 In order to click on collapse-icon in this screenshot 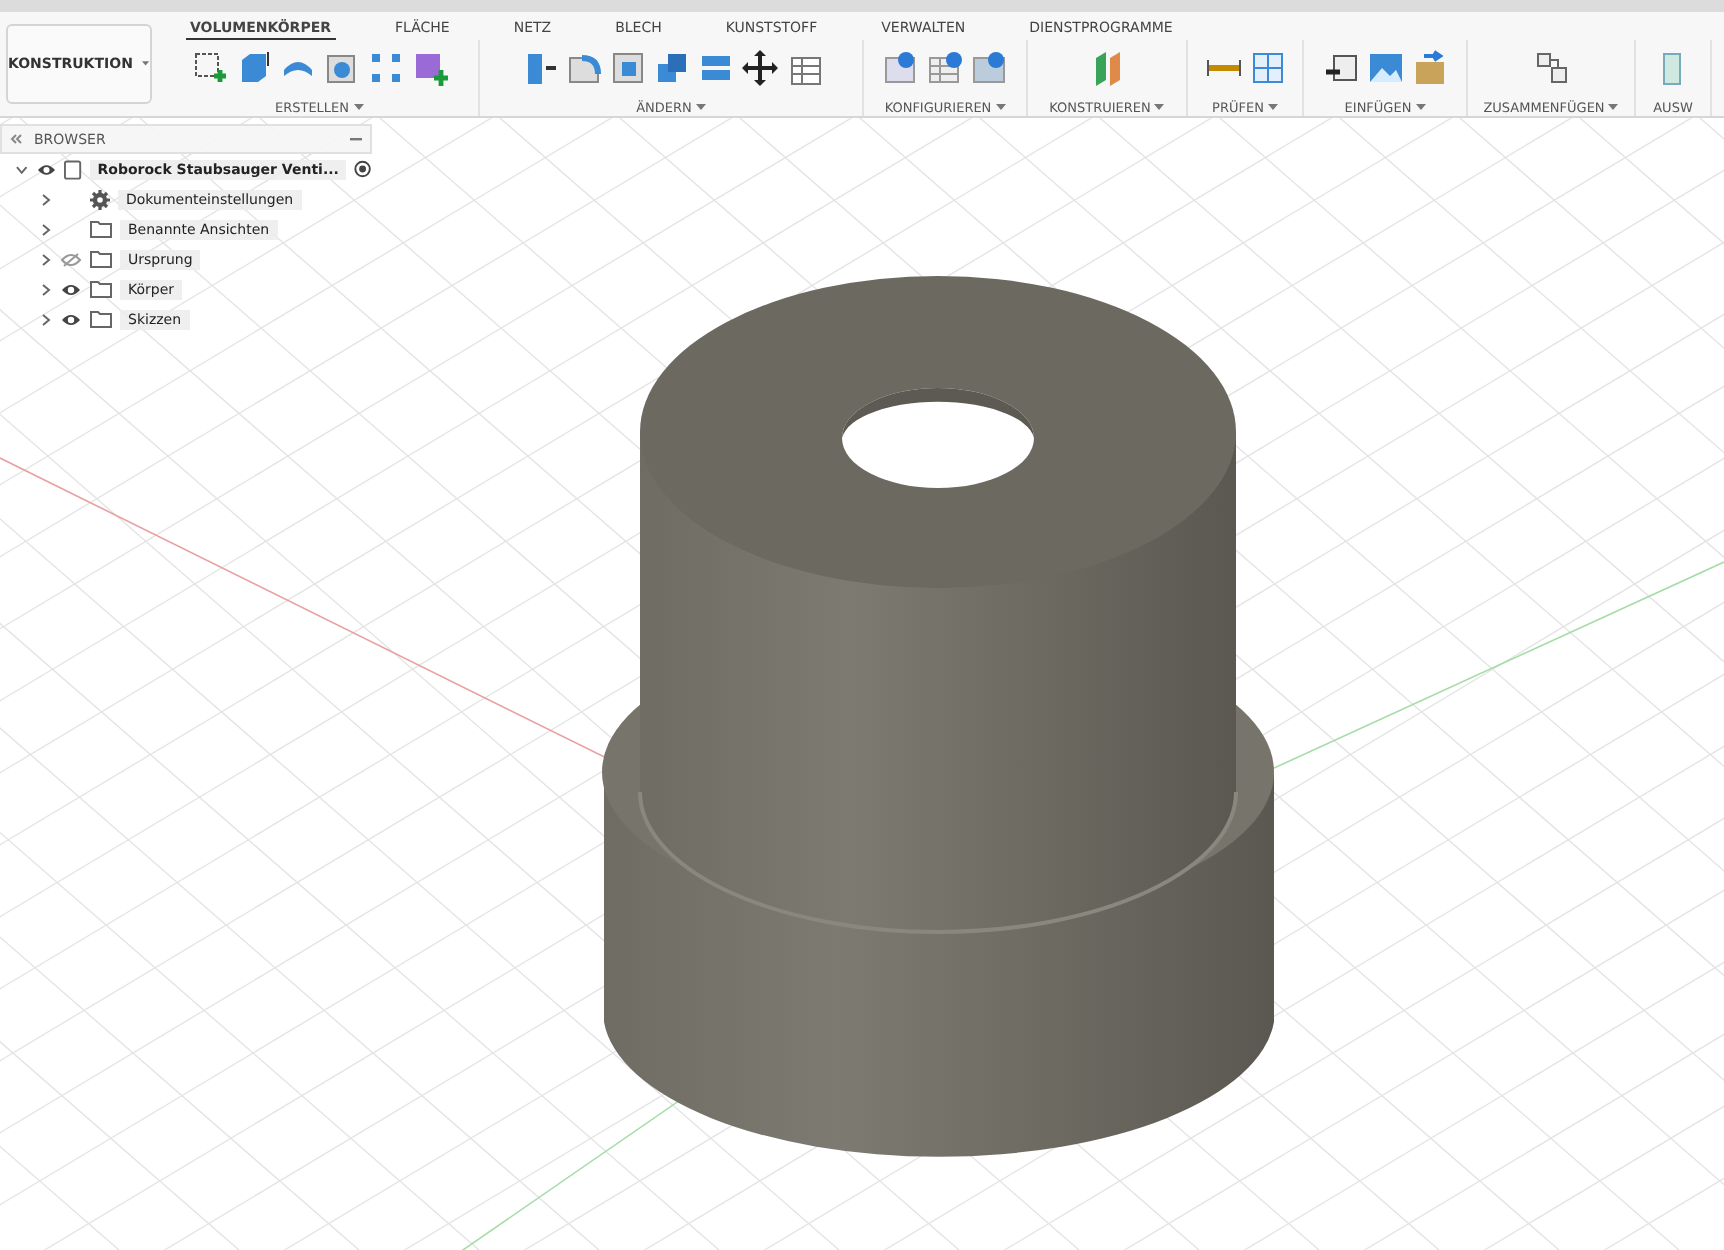, I will do `click(16, 139)`.